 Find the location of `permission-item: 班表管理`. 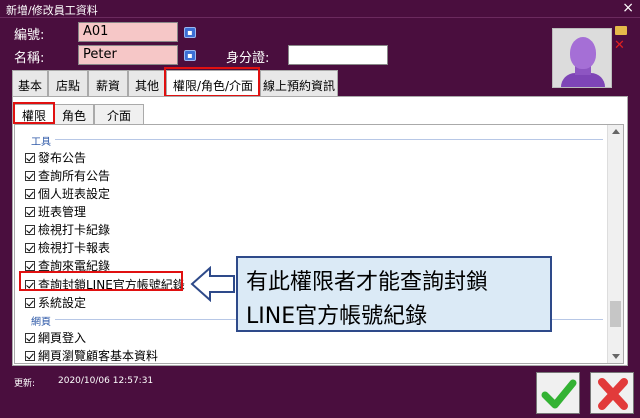

permission-item: 班表管理 is located at coordinates (55, 211).